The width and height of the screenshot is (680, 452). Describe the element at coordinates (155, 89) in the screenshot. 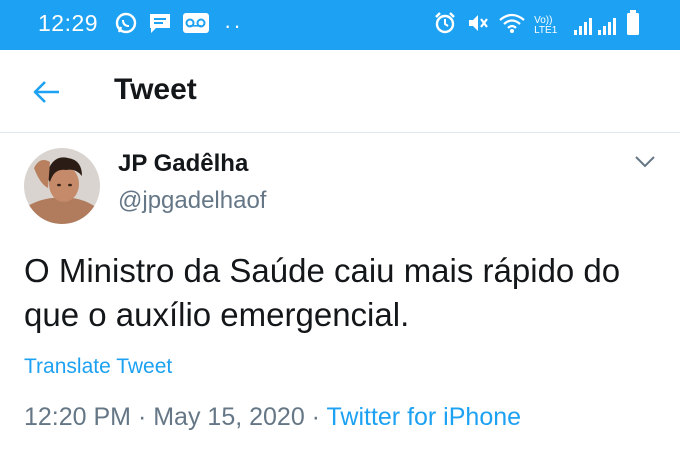

I see `page-title: Tweet` at that location.